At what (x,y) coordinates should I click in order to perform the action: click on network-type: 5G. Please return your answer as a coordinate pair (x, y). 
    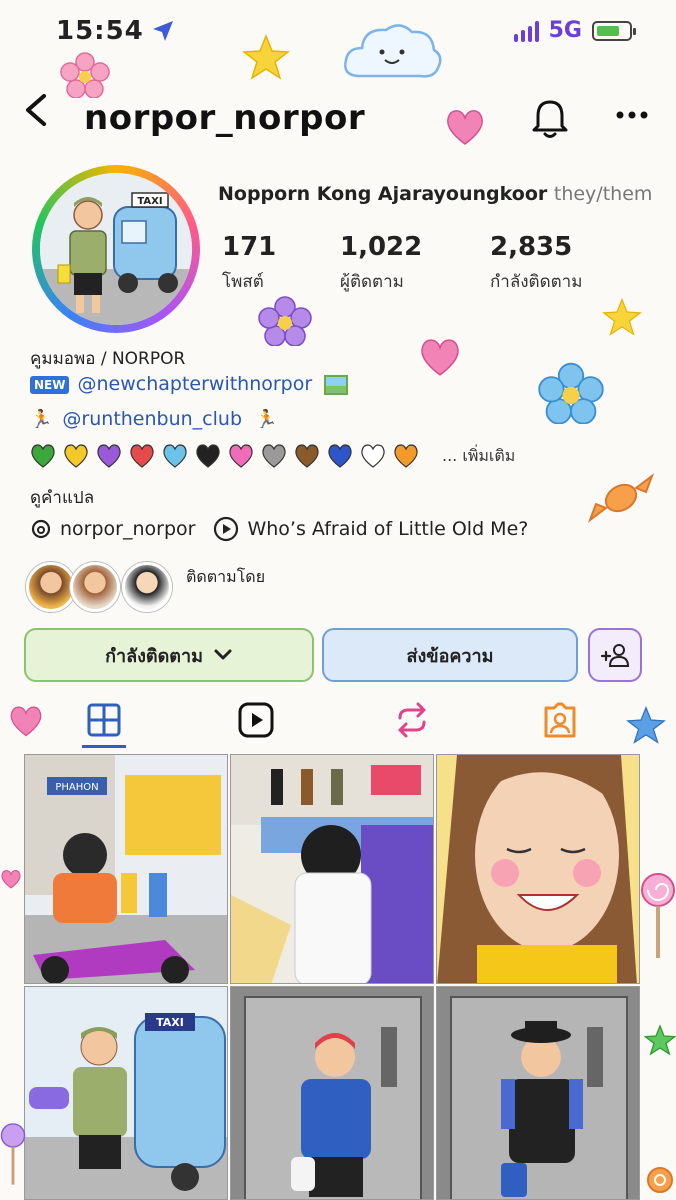
    Looking at the image, I should click on (565, 30).